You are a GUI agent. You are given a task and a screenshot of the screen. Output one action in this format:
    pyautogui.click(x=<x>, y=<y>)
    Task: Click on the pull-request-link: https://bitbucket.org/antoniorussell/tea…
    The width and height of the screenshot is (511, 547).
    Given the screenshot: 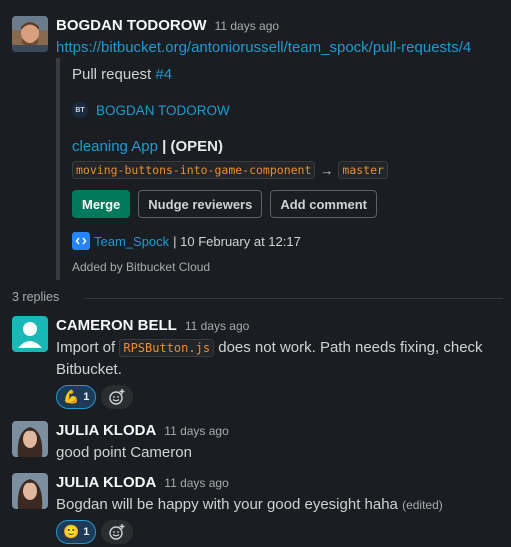 What is the action you would take?
    pyautogui.click(x=263, y=47)
    